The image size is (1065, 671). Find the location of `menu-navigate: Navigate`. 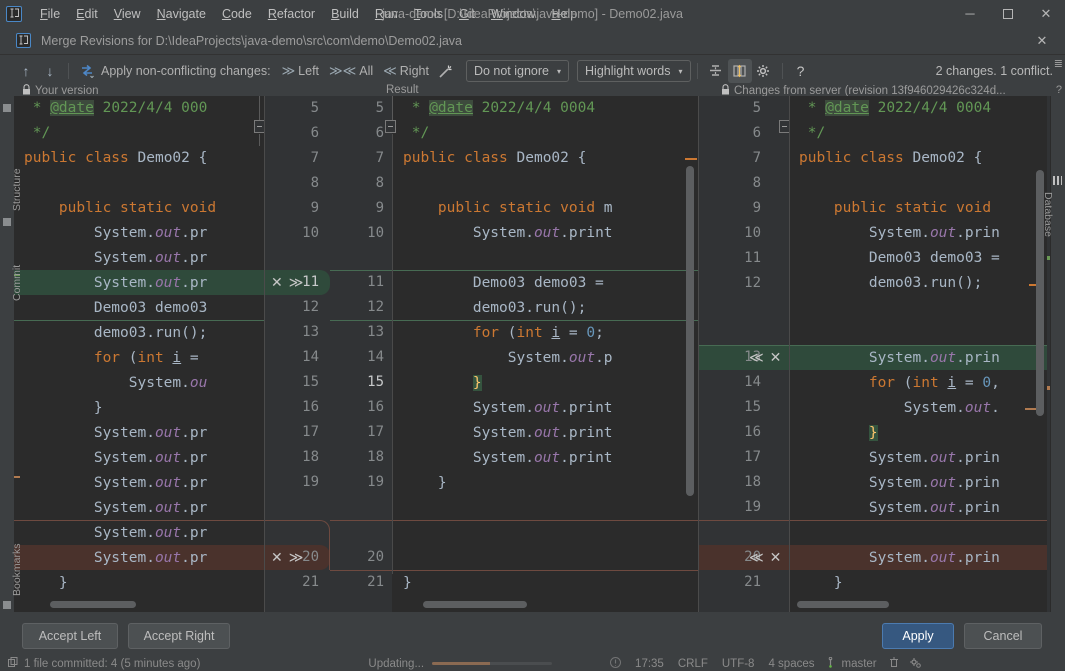

menu-navigate: Navigate is located at coordinates (181, 14).